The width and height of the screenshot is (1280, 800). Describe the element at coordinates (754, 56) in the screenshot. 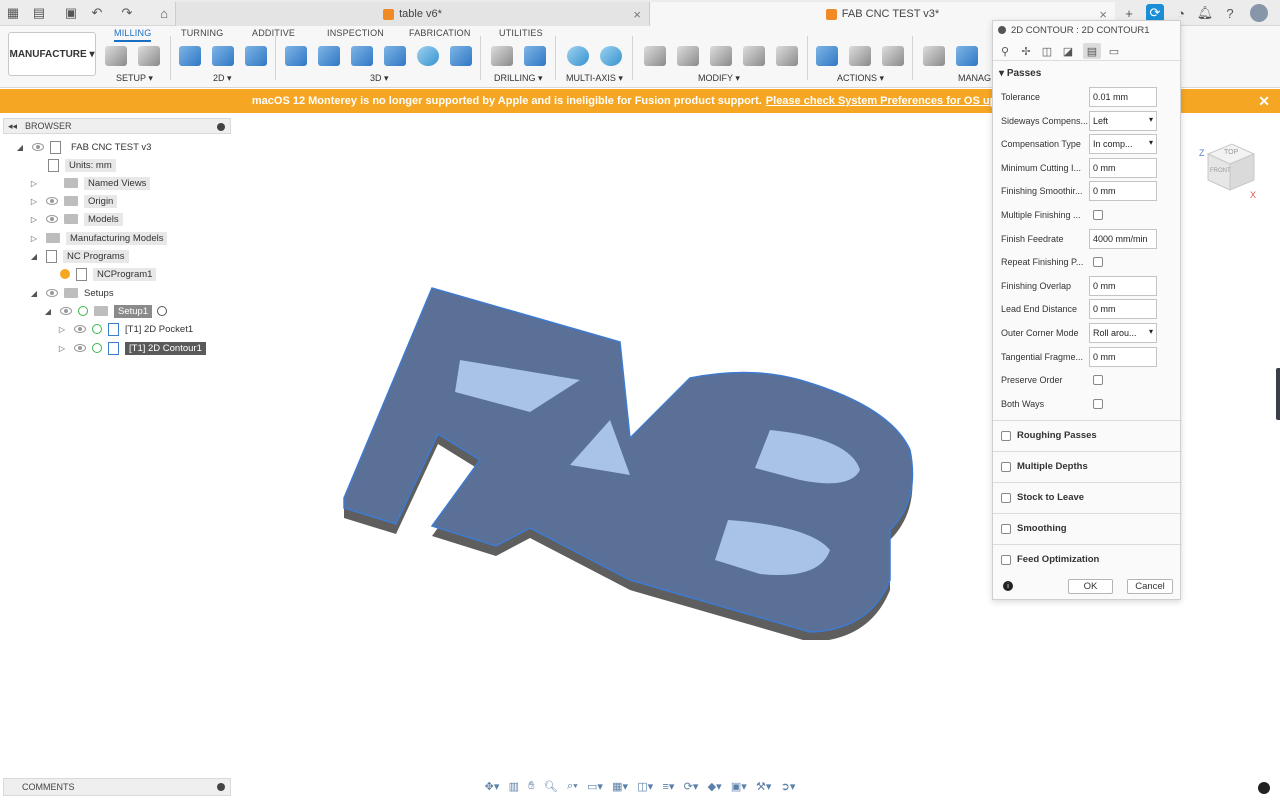

I see `modify-pattern-tool` at that location.